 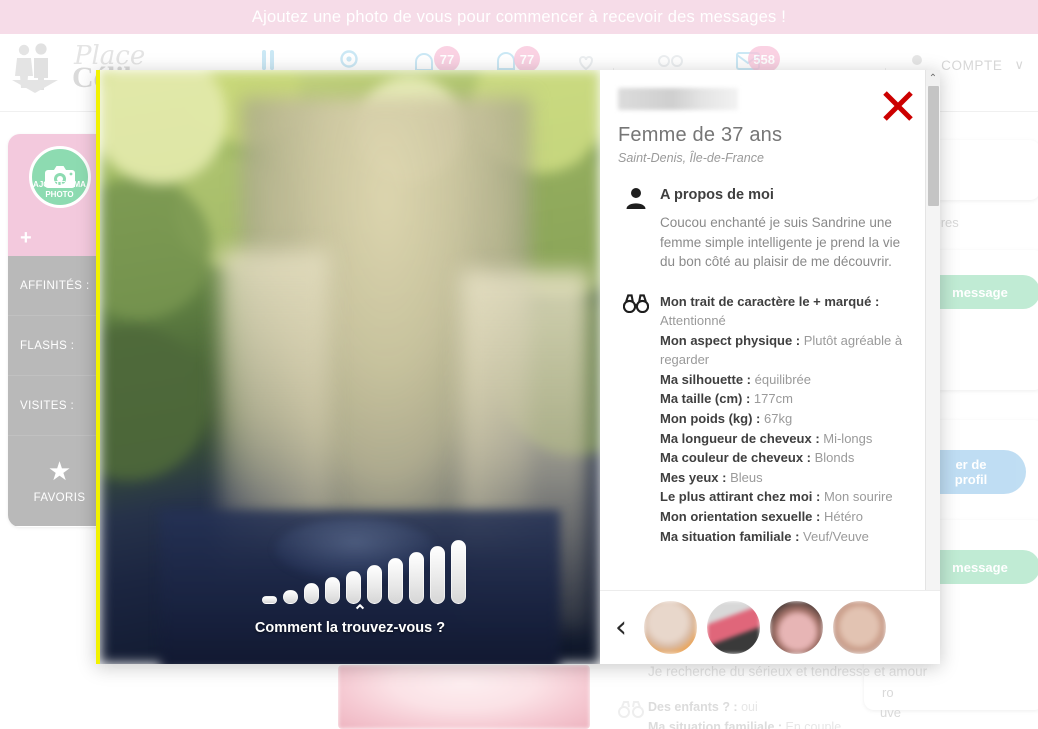 What do you see at coordinates (695, 477) in the screenshot?
I see `profile-attribute-key: Mes yeux :` at bounding box center [695, 477].